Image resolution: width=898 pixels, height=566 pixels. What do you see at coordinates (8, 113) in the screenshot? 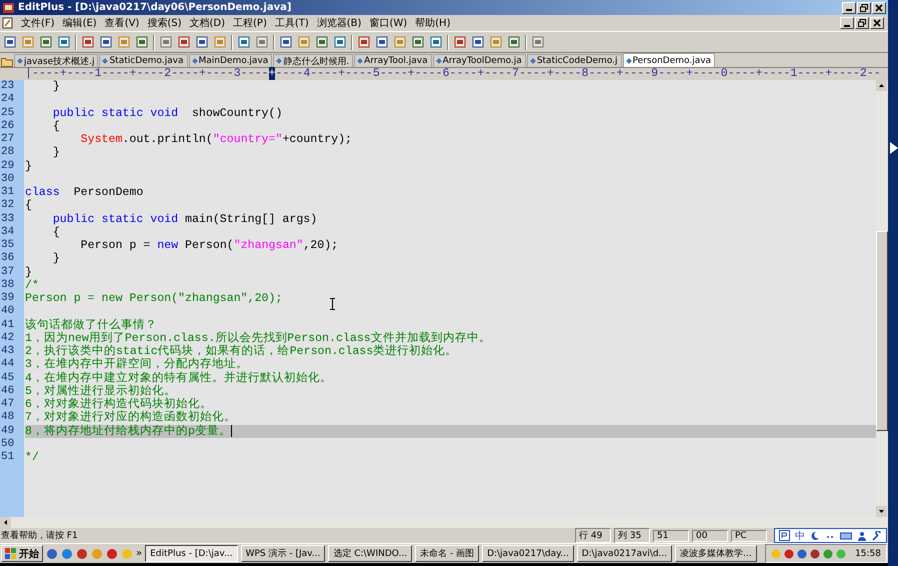
I see `line-number: 25` at bounding box center [8, 113].